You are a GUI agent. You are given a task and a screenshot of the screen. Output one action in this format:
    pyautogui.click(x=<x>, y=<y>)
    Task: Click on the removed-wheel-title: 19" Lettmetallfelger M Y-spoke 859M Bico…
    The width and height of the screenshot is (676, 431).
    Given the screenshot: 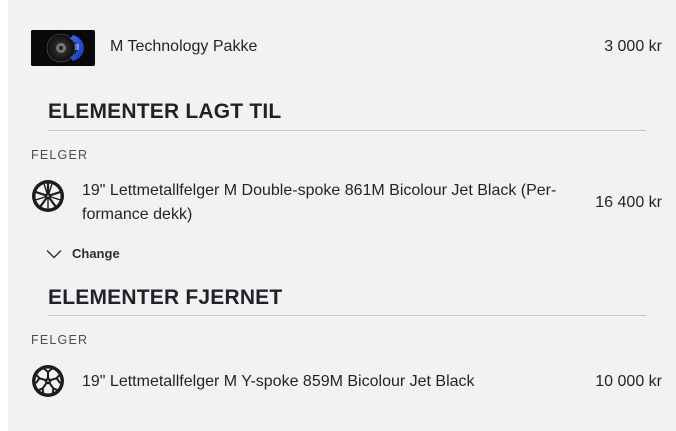 What is the action you would take?
    pyautogui.click(x=278, y=381)
    